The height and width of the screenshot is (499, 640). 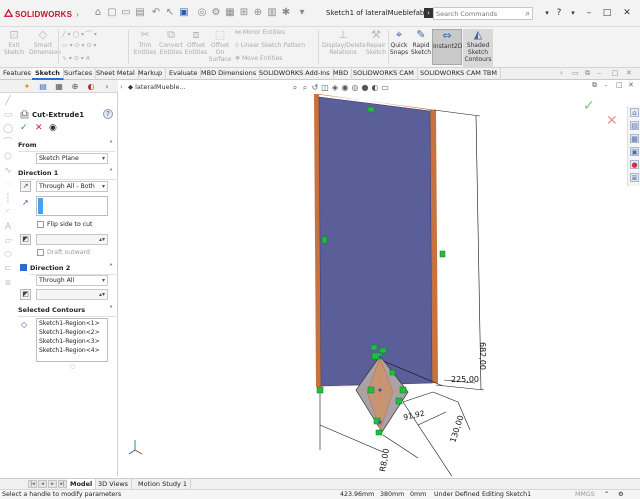 What do you see at coordinates (619, 85) in the screenshot?
I see `viewport-maximize-icon: □` at bounding box center [619, 85].